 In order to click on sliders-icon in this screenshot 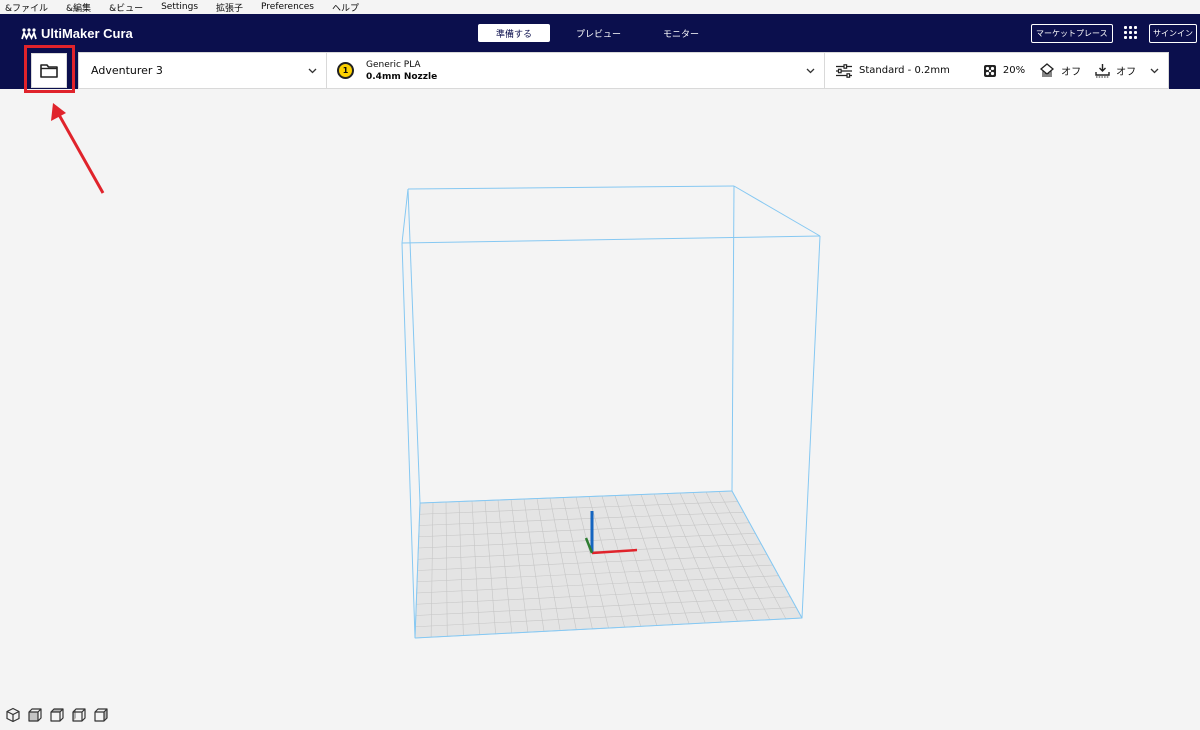, I will do `click(844, 70)`.